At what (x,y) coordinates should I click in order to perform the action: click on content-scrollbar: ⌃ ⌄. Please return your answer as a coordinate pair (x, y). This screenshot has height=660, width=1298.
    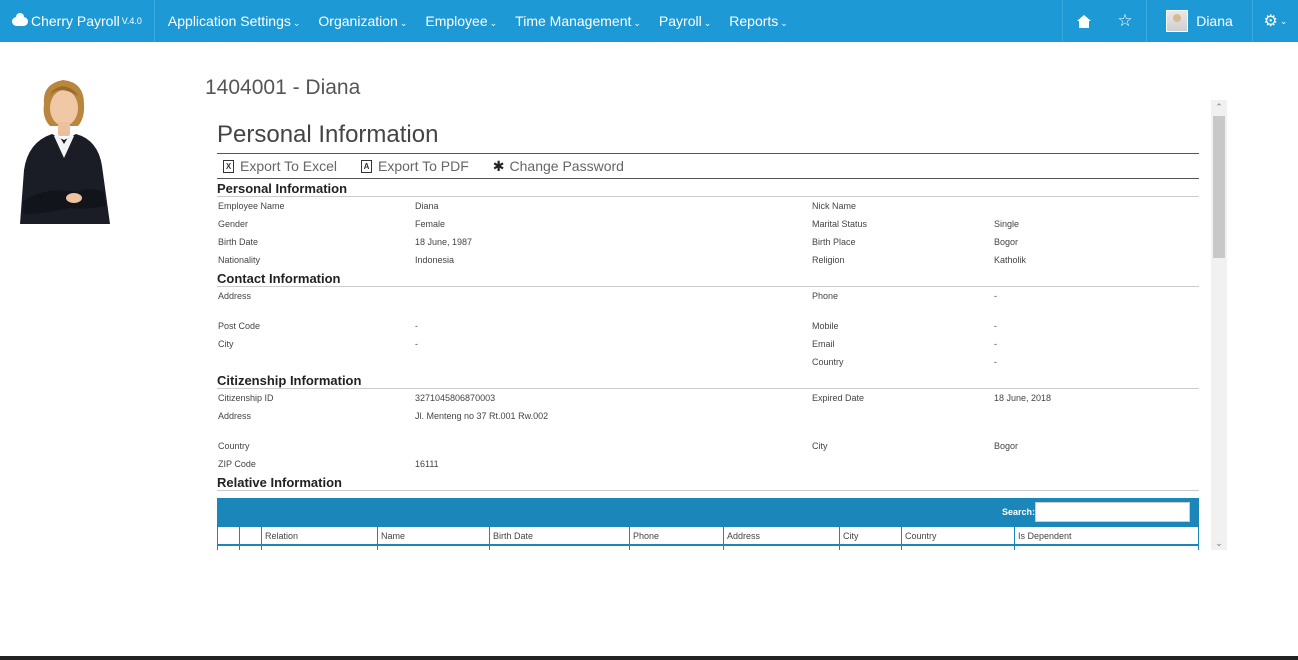
    Looking at the image, I should click on (1219, 325).